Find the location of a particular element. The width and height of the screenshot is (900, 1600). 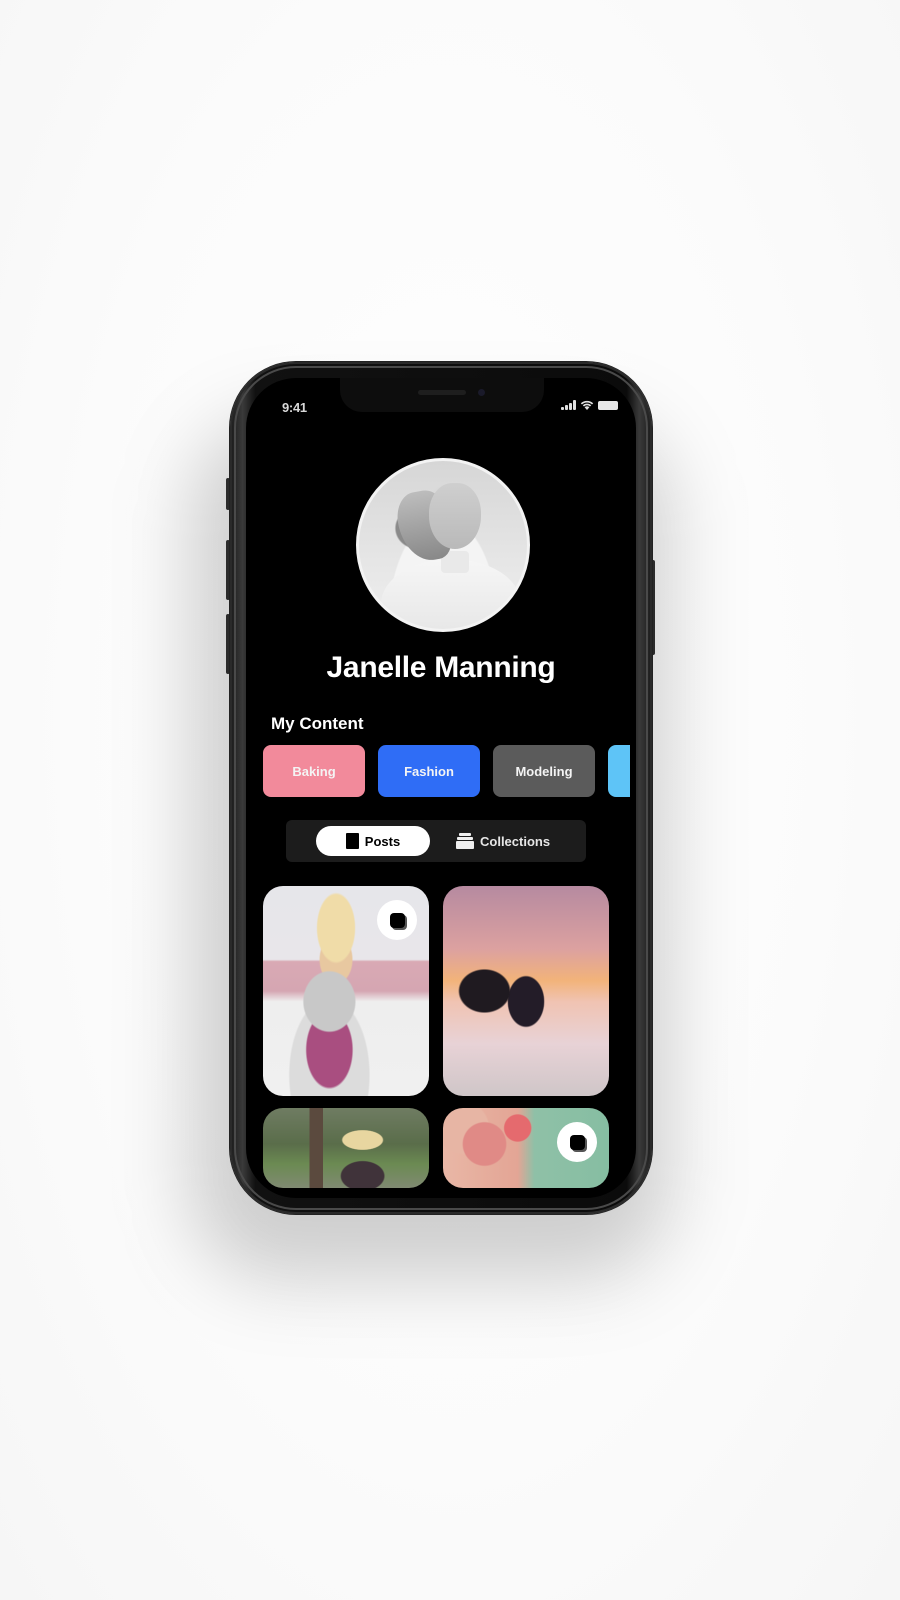

category-chip-modeling: Modeling is located at coordinates (544, 771).